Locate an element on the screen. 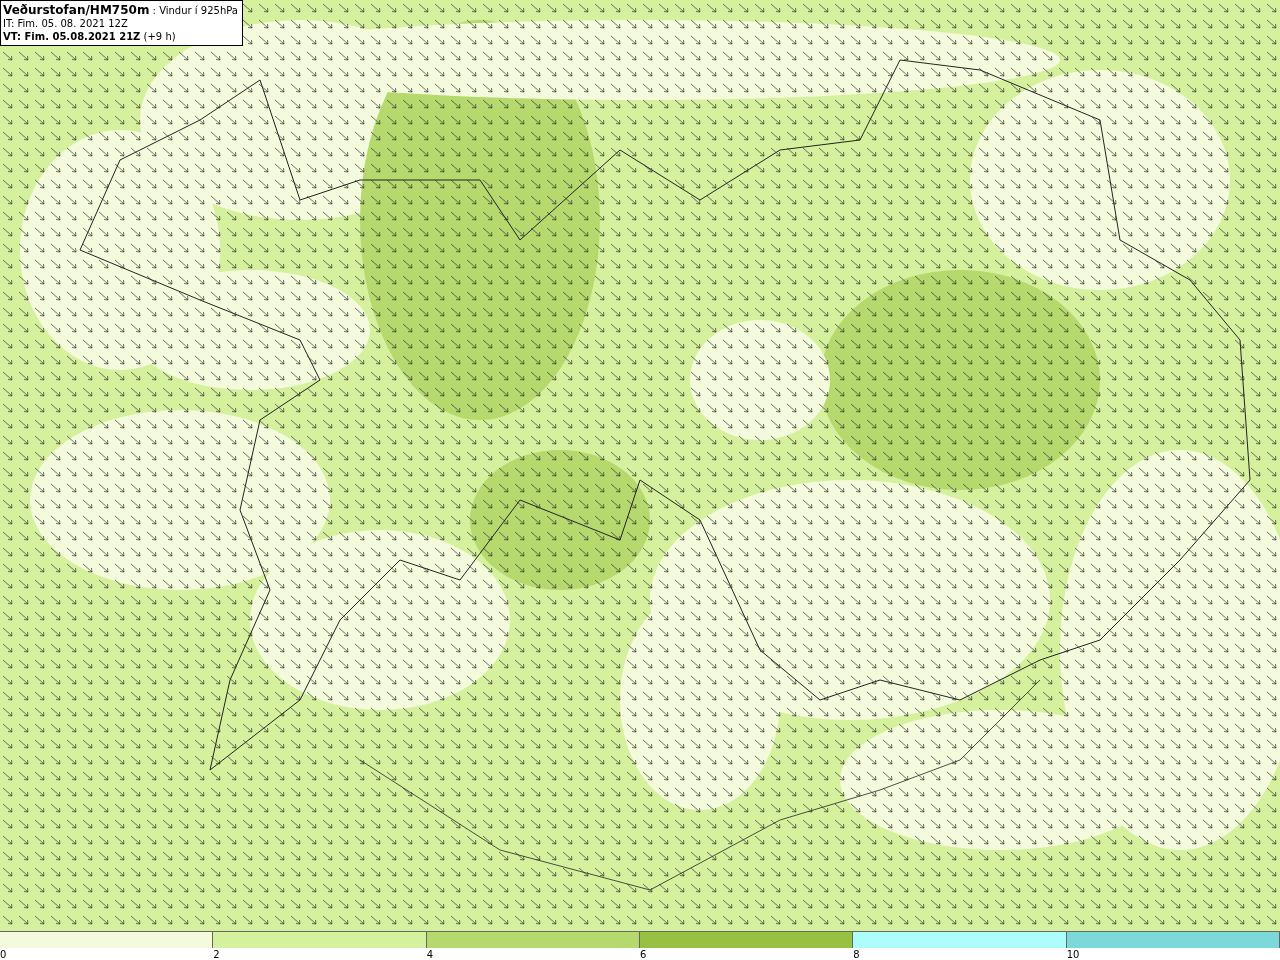  legend-label: 4 is located at coordinates (430, 954).